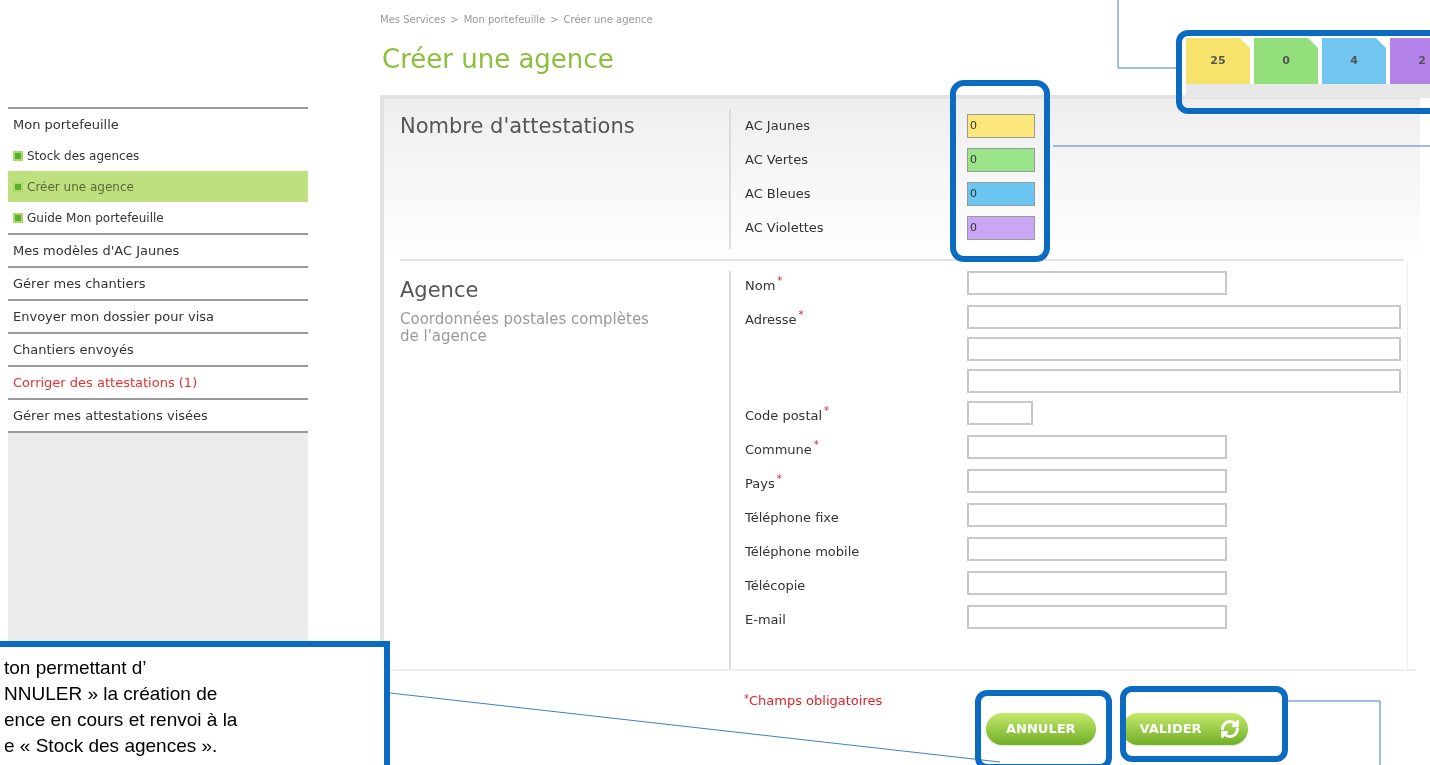 The width and height of the screenshot is (1430, 765). Describe the element at coordinates (764, 285) in the screenshot. I see `field-label: Nom*` at that location.